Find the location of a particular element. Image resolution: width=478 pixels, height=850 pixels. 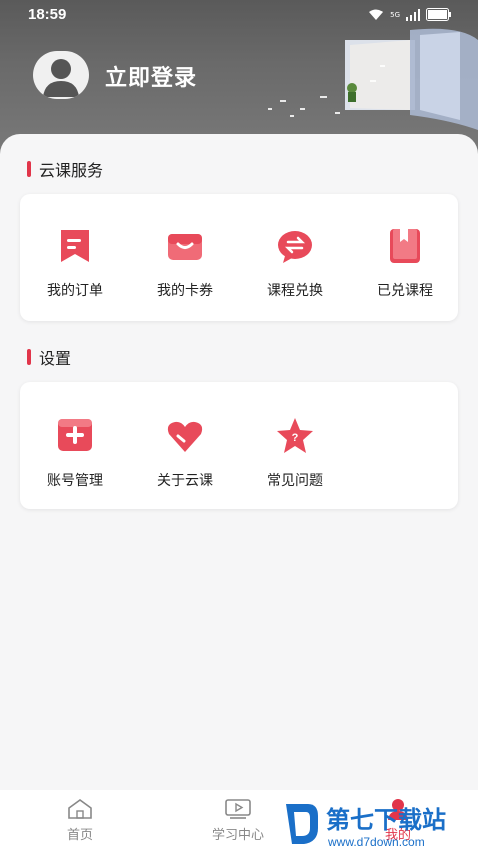

about-yunke-button: 关于云课 is located at coordinates (185, 453).